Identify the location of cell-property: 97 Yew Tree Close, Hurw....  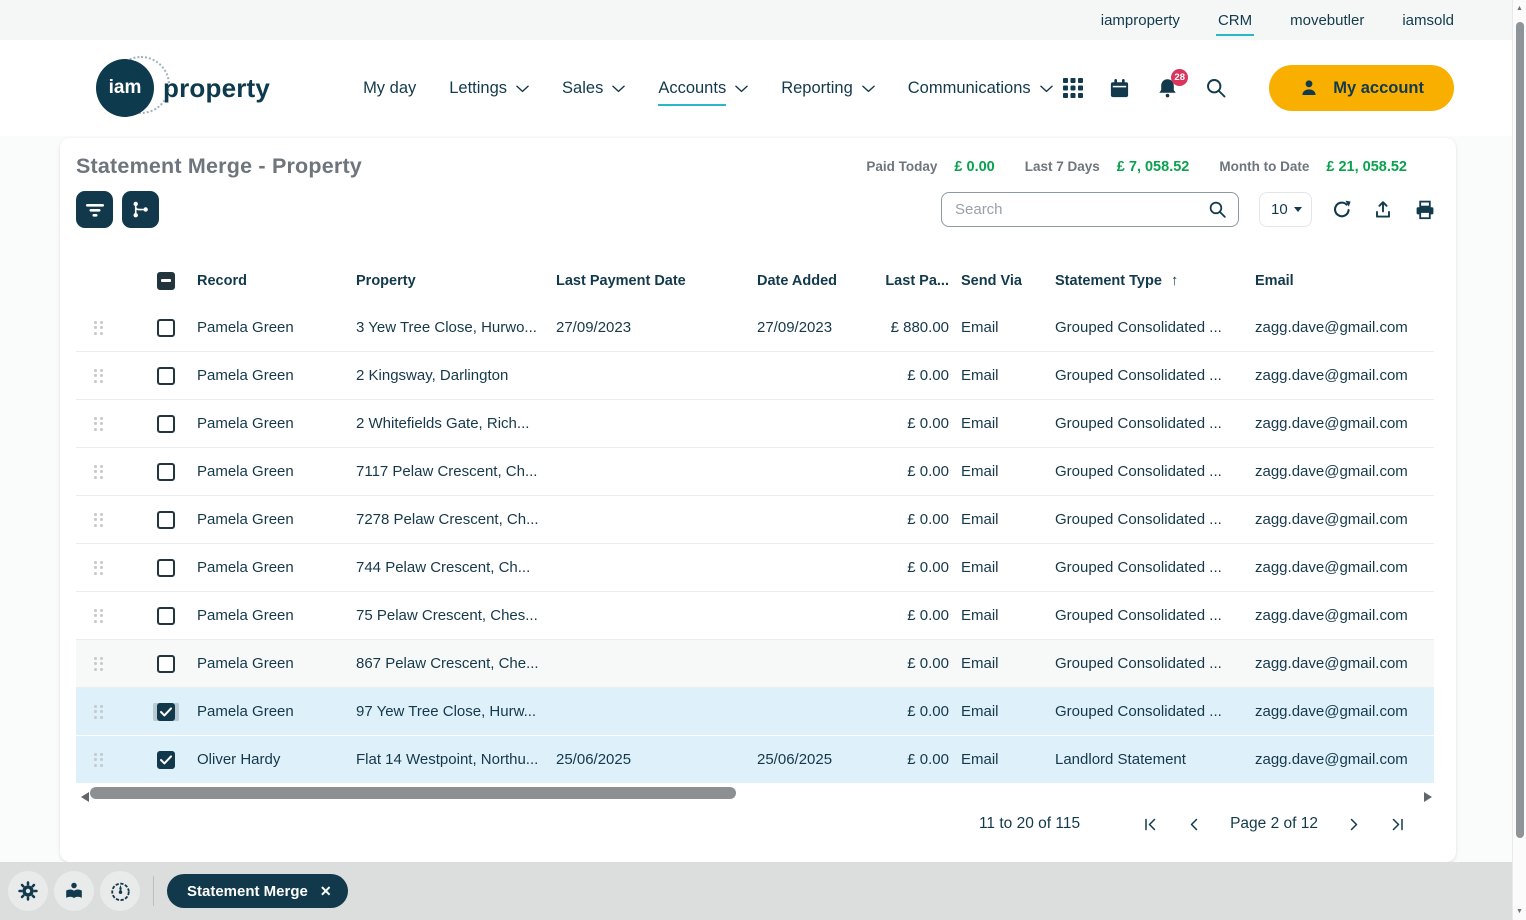
(446, 711).